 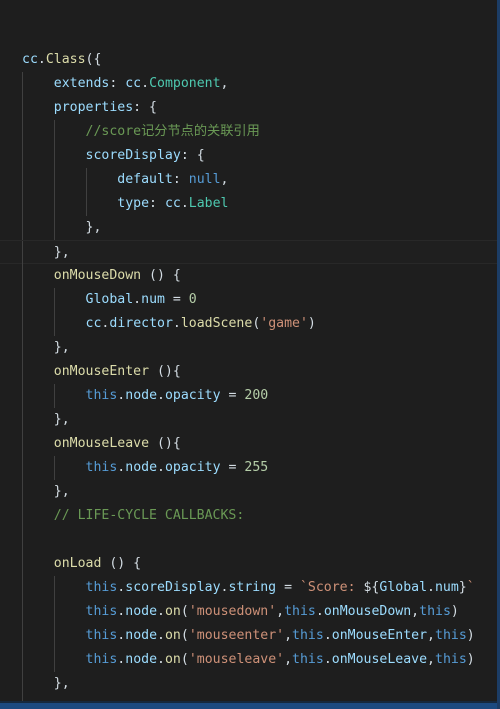 What do you see at coordinates (248, 324) in the screenshot?
I see `code-line: cc.director.loadScene('game')` at bounding box center [248, 324].